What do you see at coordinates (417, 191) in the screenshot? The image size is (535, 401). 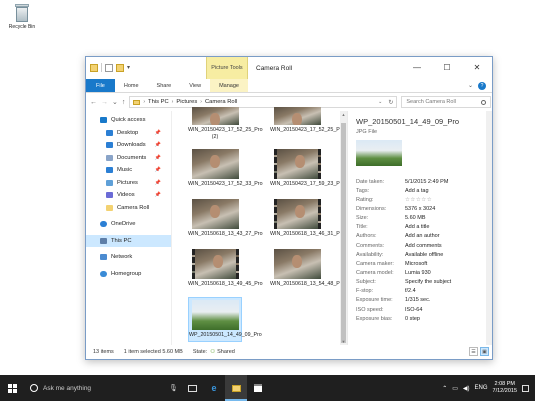 I see `property-value: Add a tag` at bounding box center [417, 191].